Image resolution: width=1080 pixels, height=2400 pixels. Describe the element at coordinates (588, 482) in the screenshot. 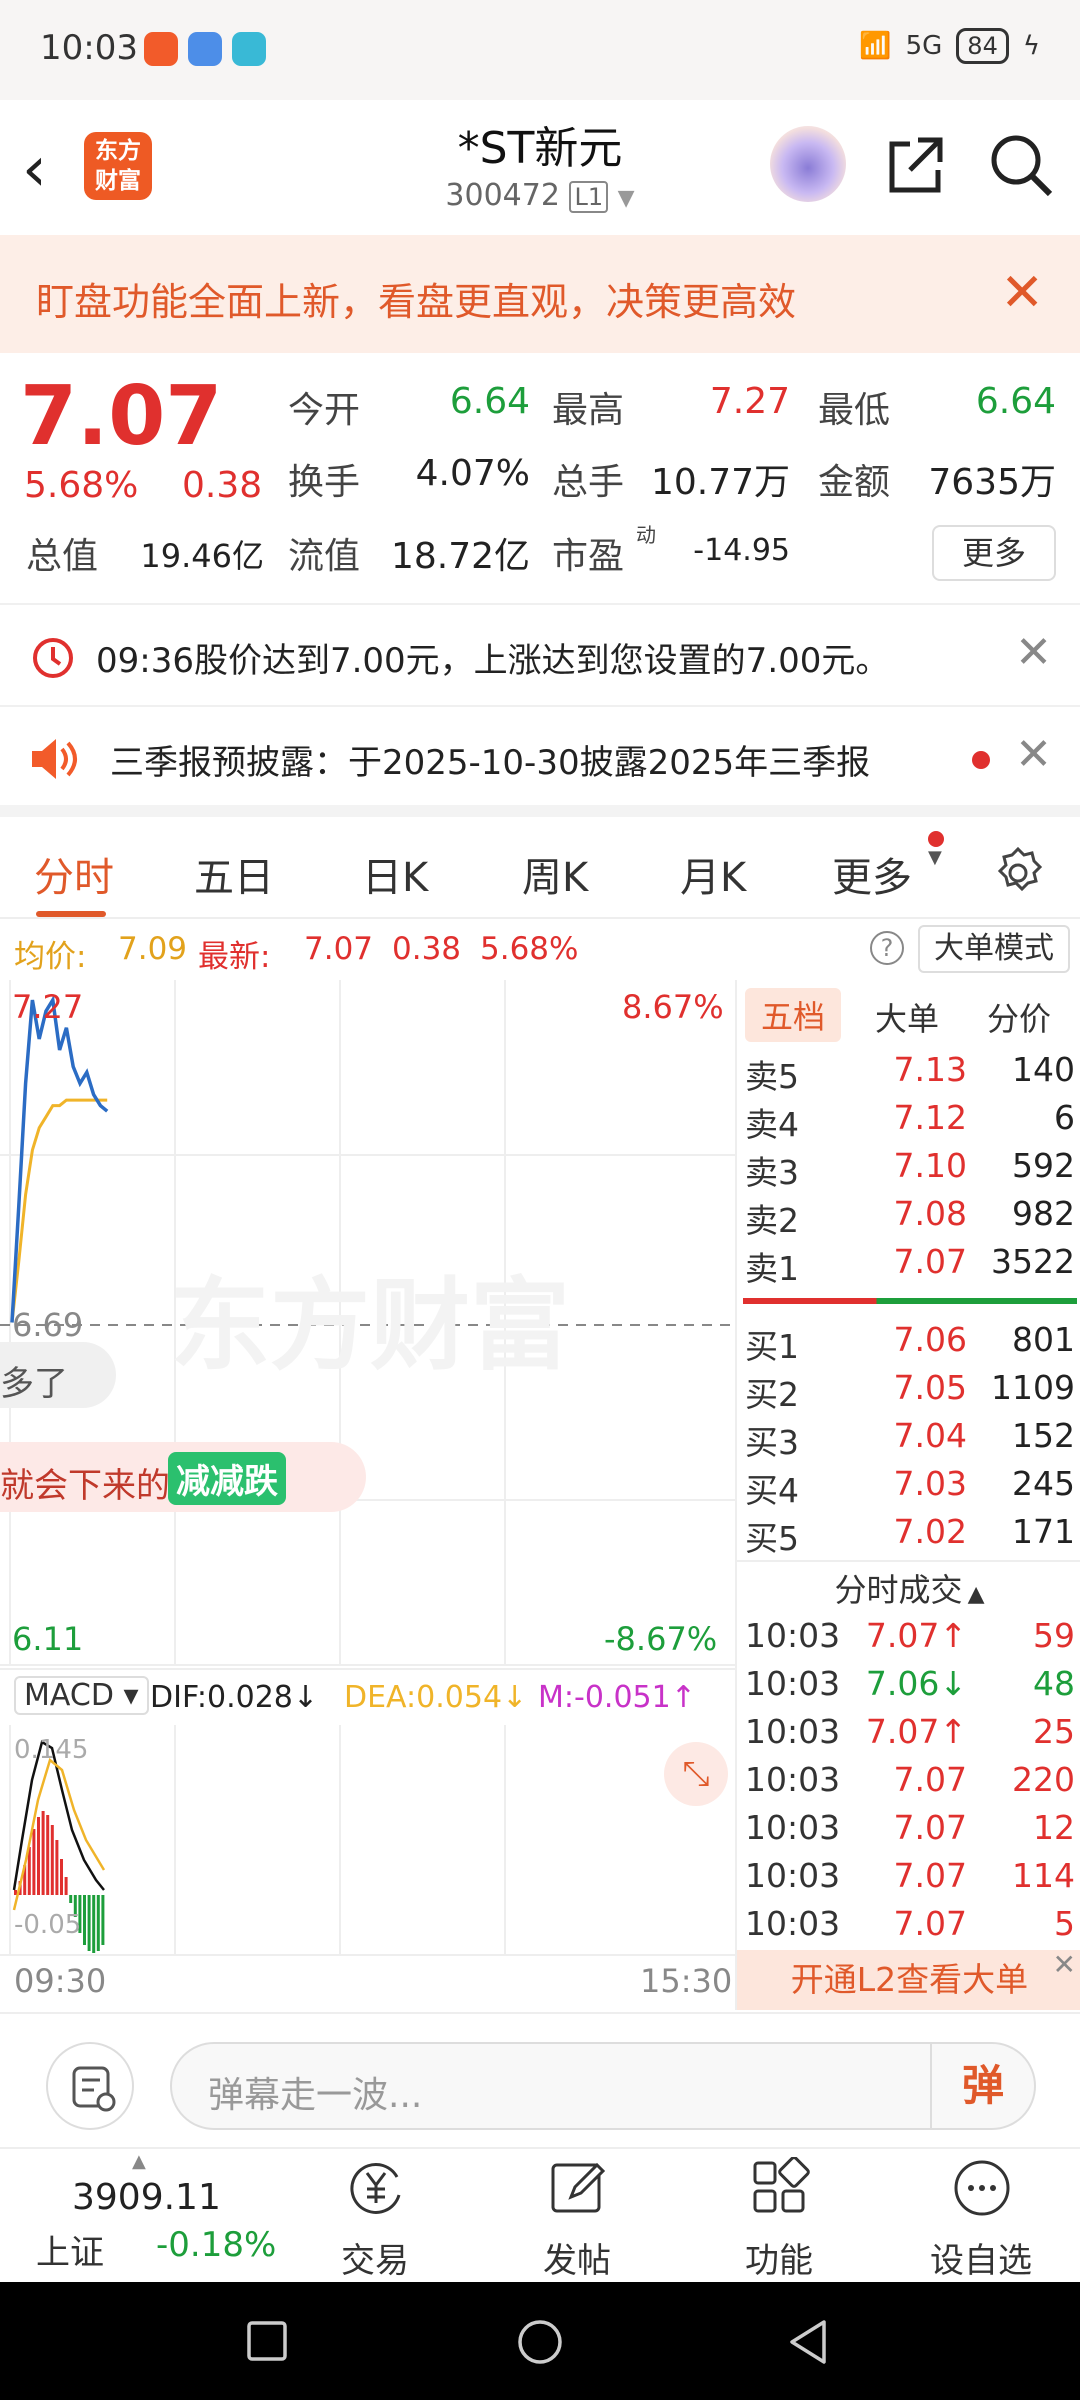

I see `volume-label: 总手` at that location.